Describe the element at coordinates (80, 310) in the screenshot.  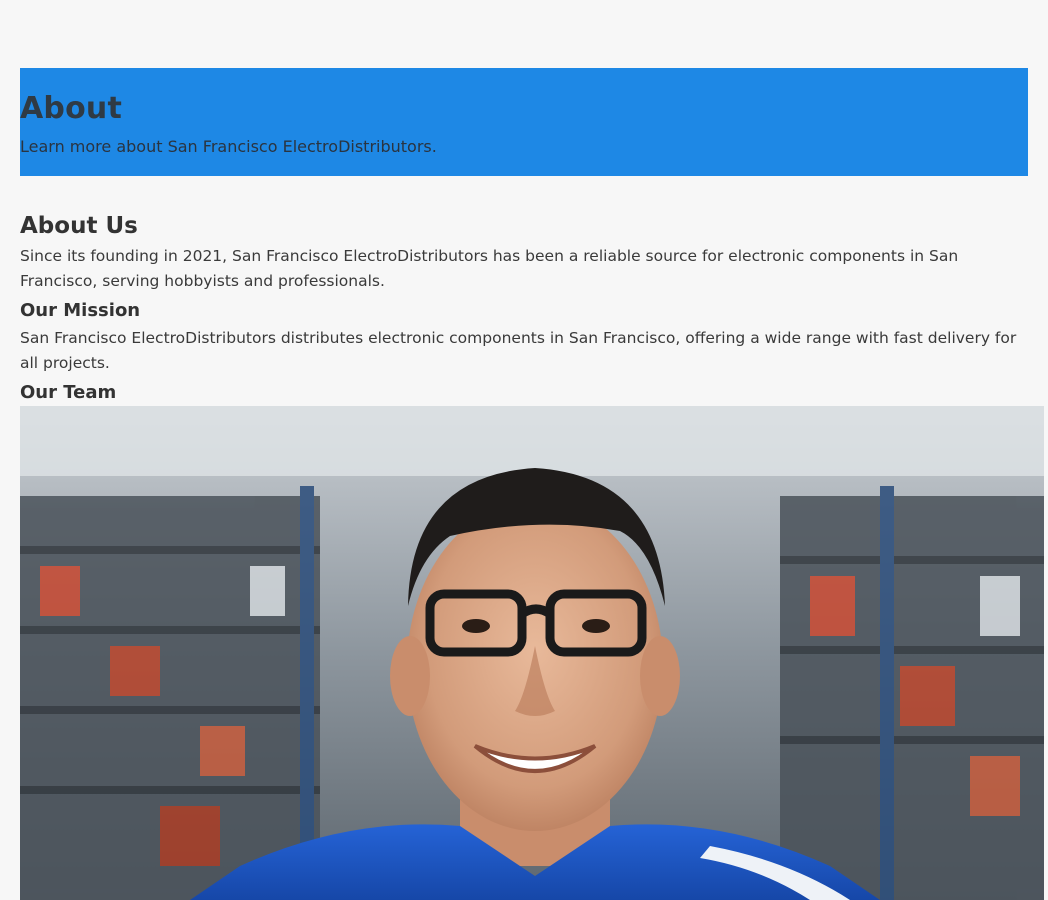
I see `our-mission-heading: Our Mission` at that location.